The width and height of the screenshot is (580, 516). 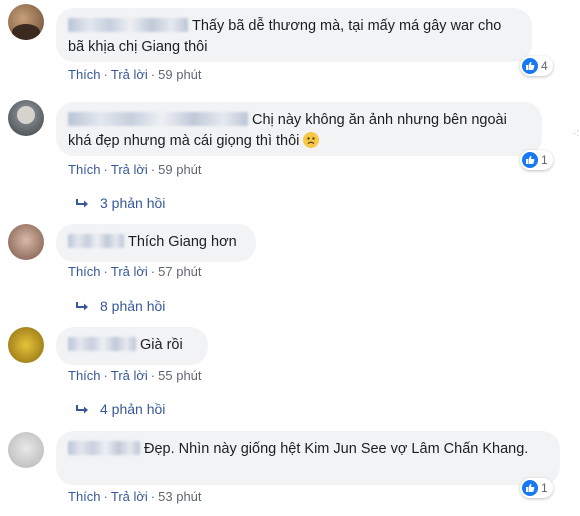 I want to click on timestamp: 55 phút, so click(x=179, y=375).